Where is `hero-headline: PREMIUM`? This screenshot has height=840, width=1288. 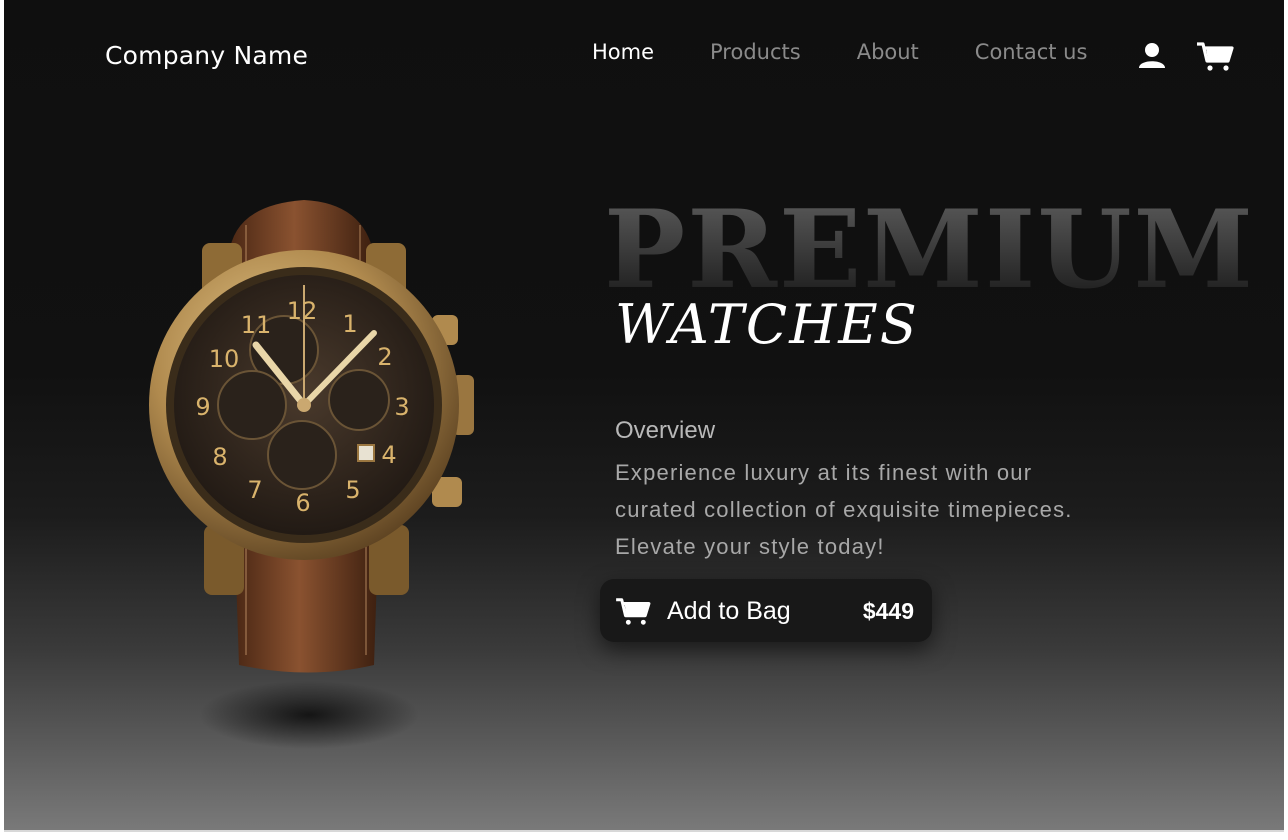
hero-headline: PREMIUM is located at coordinates (930, 250).